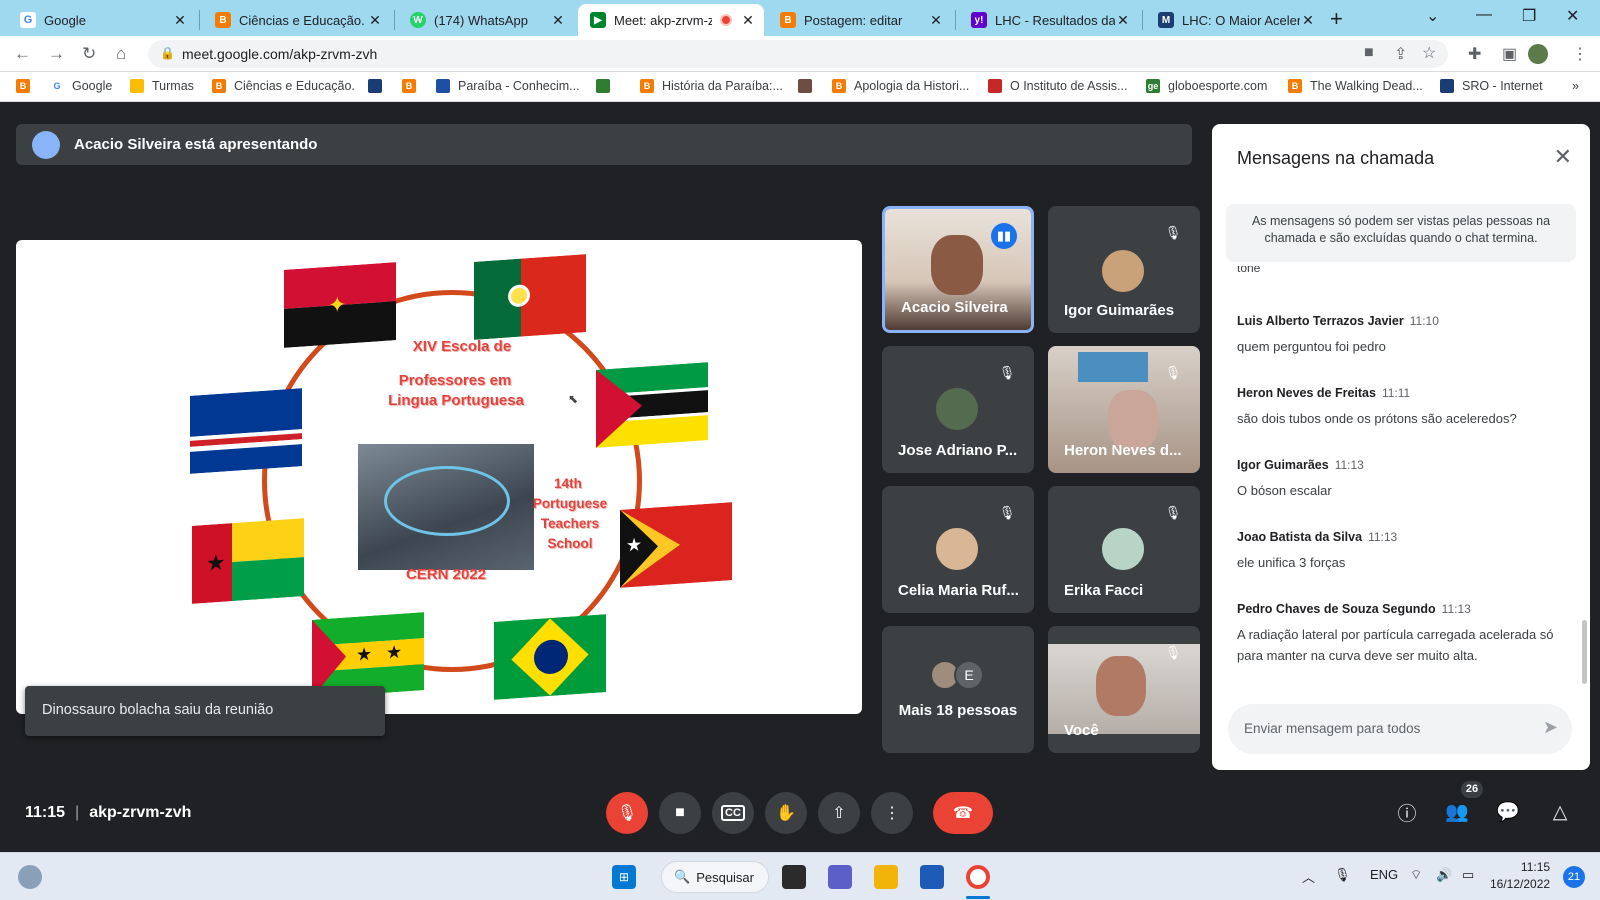 The image size is (1600, 900). I want to click on bookmark-blogger: B, so click(27, 86).